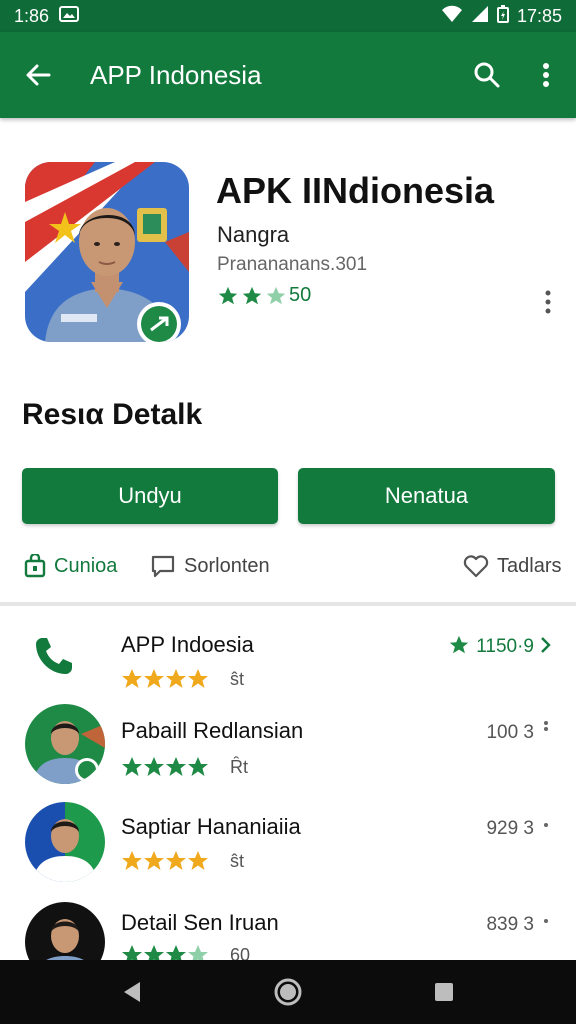 The width and height of the screenshot is (576, 1024). I want to click on bag-icon, so click(35, 566).